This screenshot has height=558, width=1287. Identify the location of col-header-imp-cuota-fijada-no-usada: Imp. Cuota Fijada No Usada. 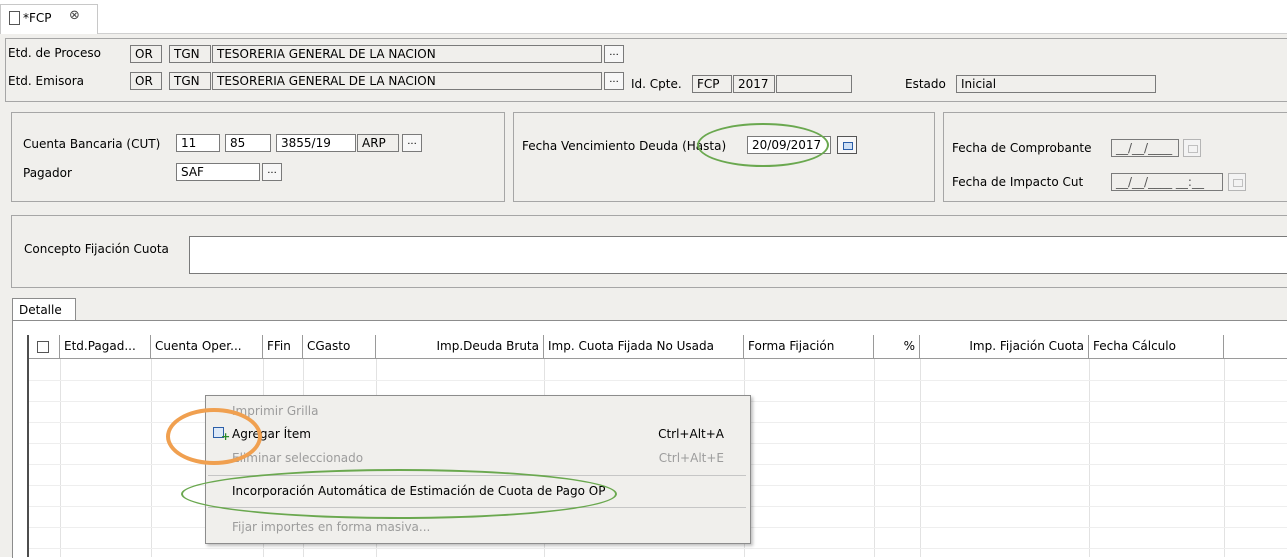
(644, 347).